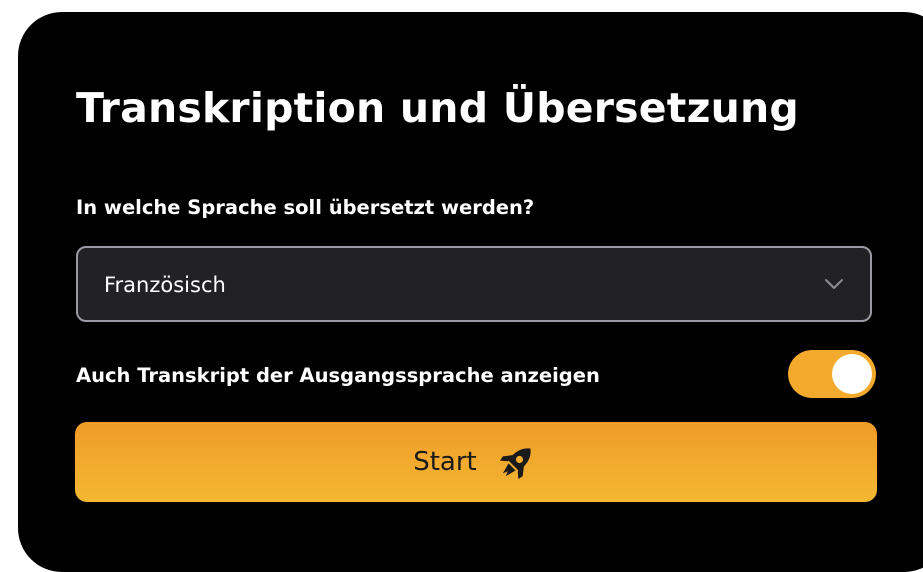 The image size is (923, 572). I want to click on source-transcript-toggle, so click(832, 374).